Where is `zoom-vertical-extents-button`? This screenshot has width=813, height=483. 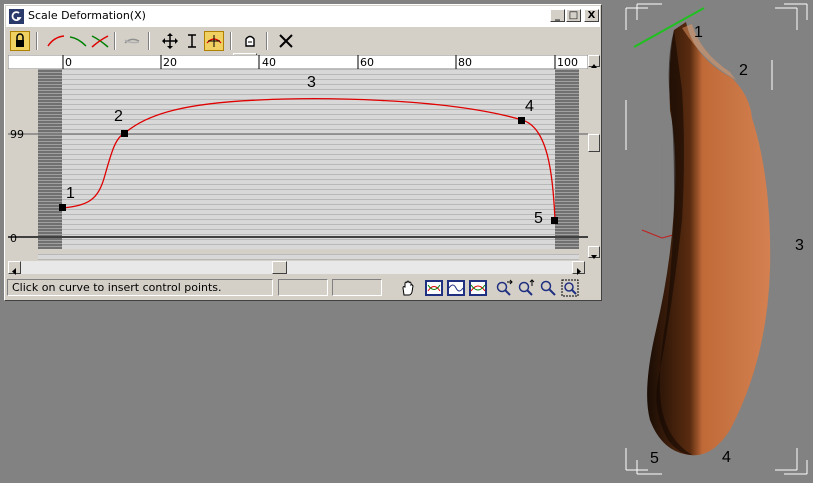
zoom-vertical-extents-button is located at coordinates (478, 288).